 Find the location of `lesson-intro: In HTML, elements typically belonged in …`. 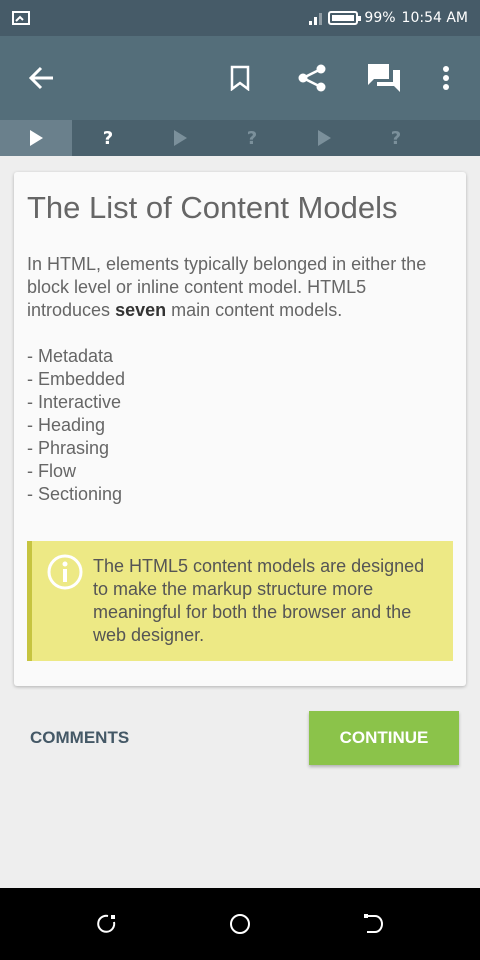

lesson-intro: In HTML, elements typically belonged in … is located at coordinates (240, 287).